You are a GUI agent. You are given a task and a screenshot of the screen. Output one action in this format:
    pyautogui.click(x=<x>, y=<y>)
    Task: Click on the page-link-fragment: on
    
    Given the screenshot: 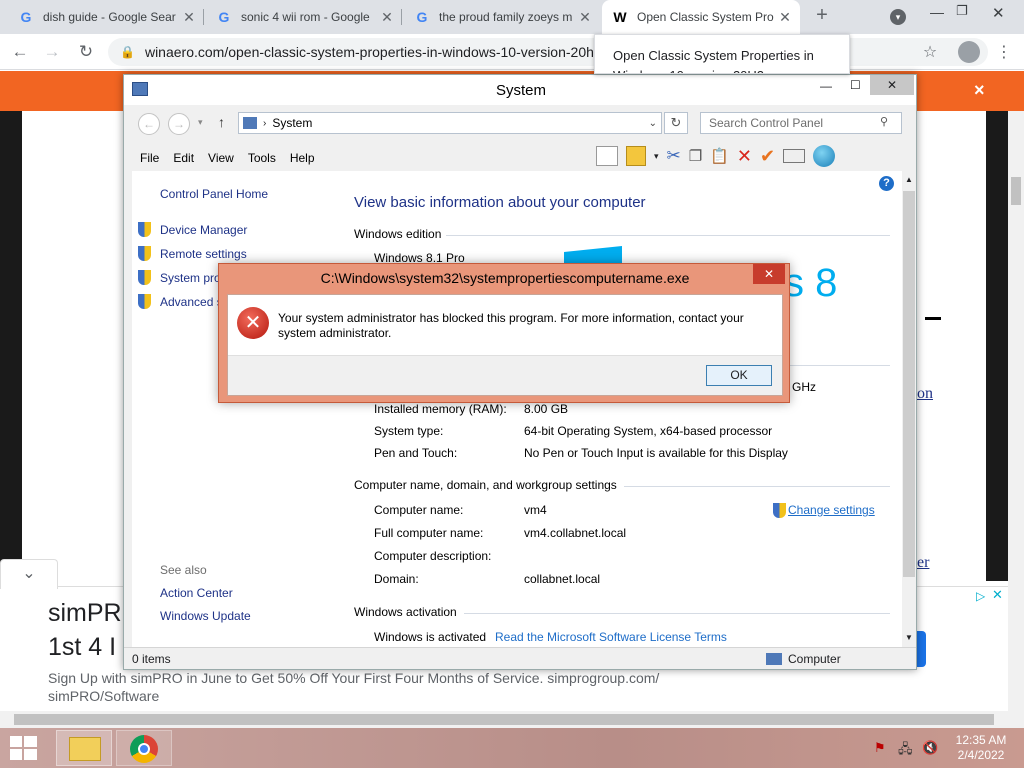 What is the action you would take?
    pyautogui.click(x=925, y=394)
    